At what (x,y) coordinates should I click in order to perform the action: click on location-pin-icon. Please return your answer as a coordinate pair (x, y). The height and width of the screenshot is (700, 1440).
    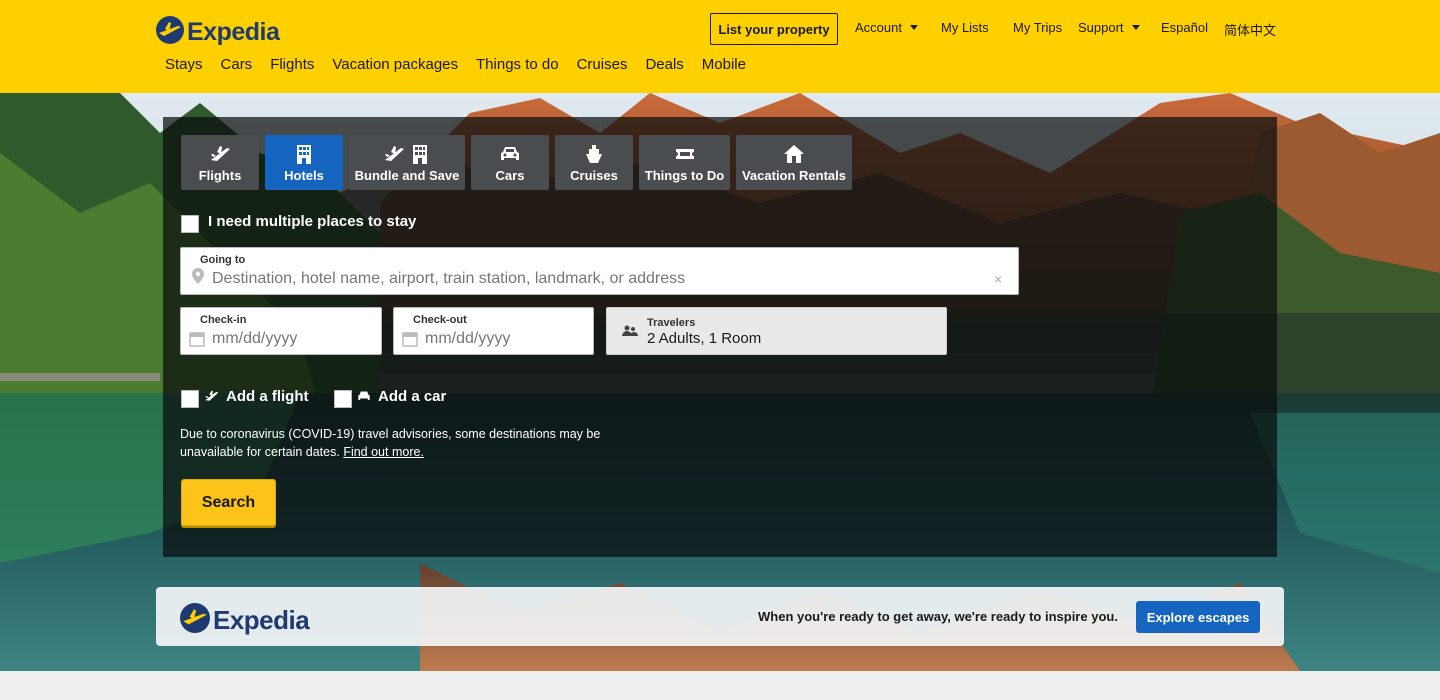
    Looking at the image, I should click on (198, 278).